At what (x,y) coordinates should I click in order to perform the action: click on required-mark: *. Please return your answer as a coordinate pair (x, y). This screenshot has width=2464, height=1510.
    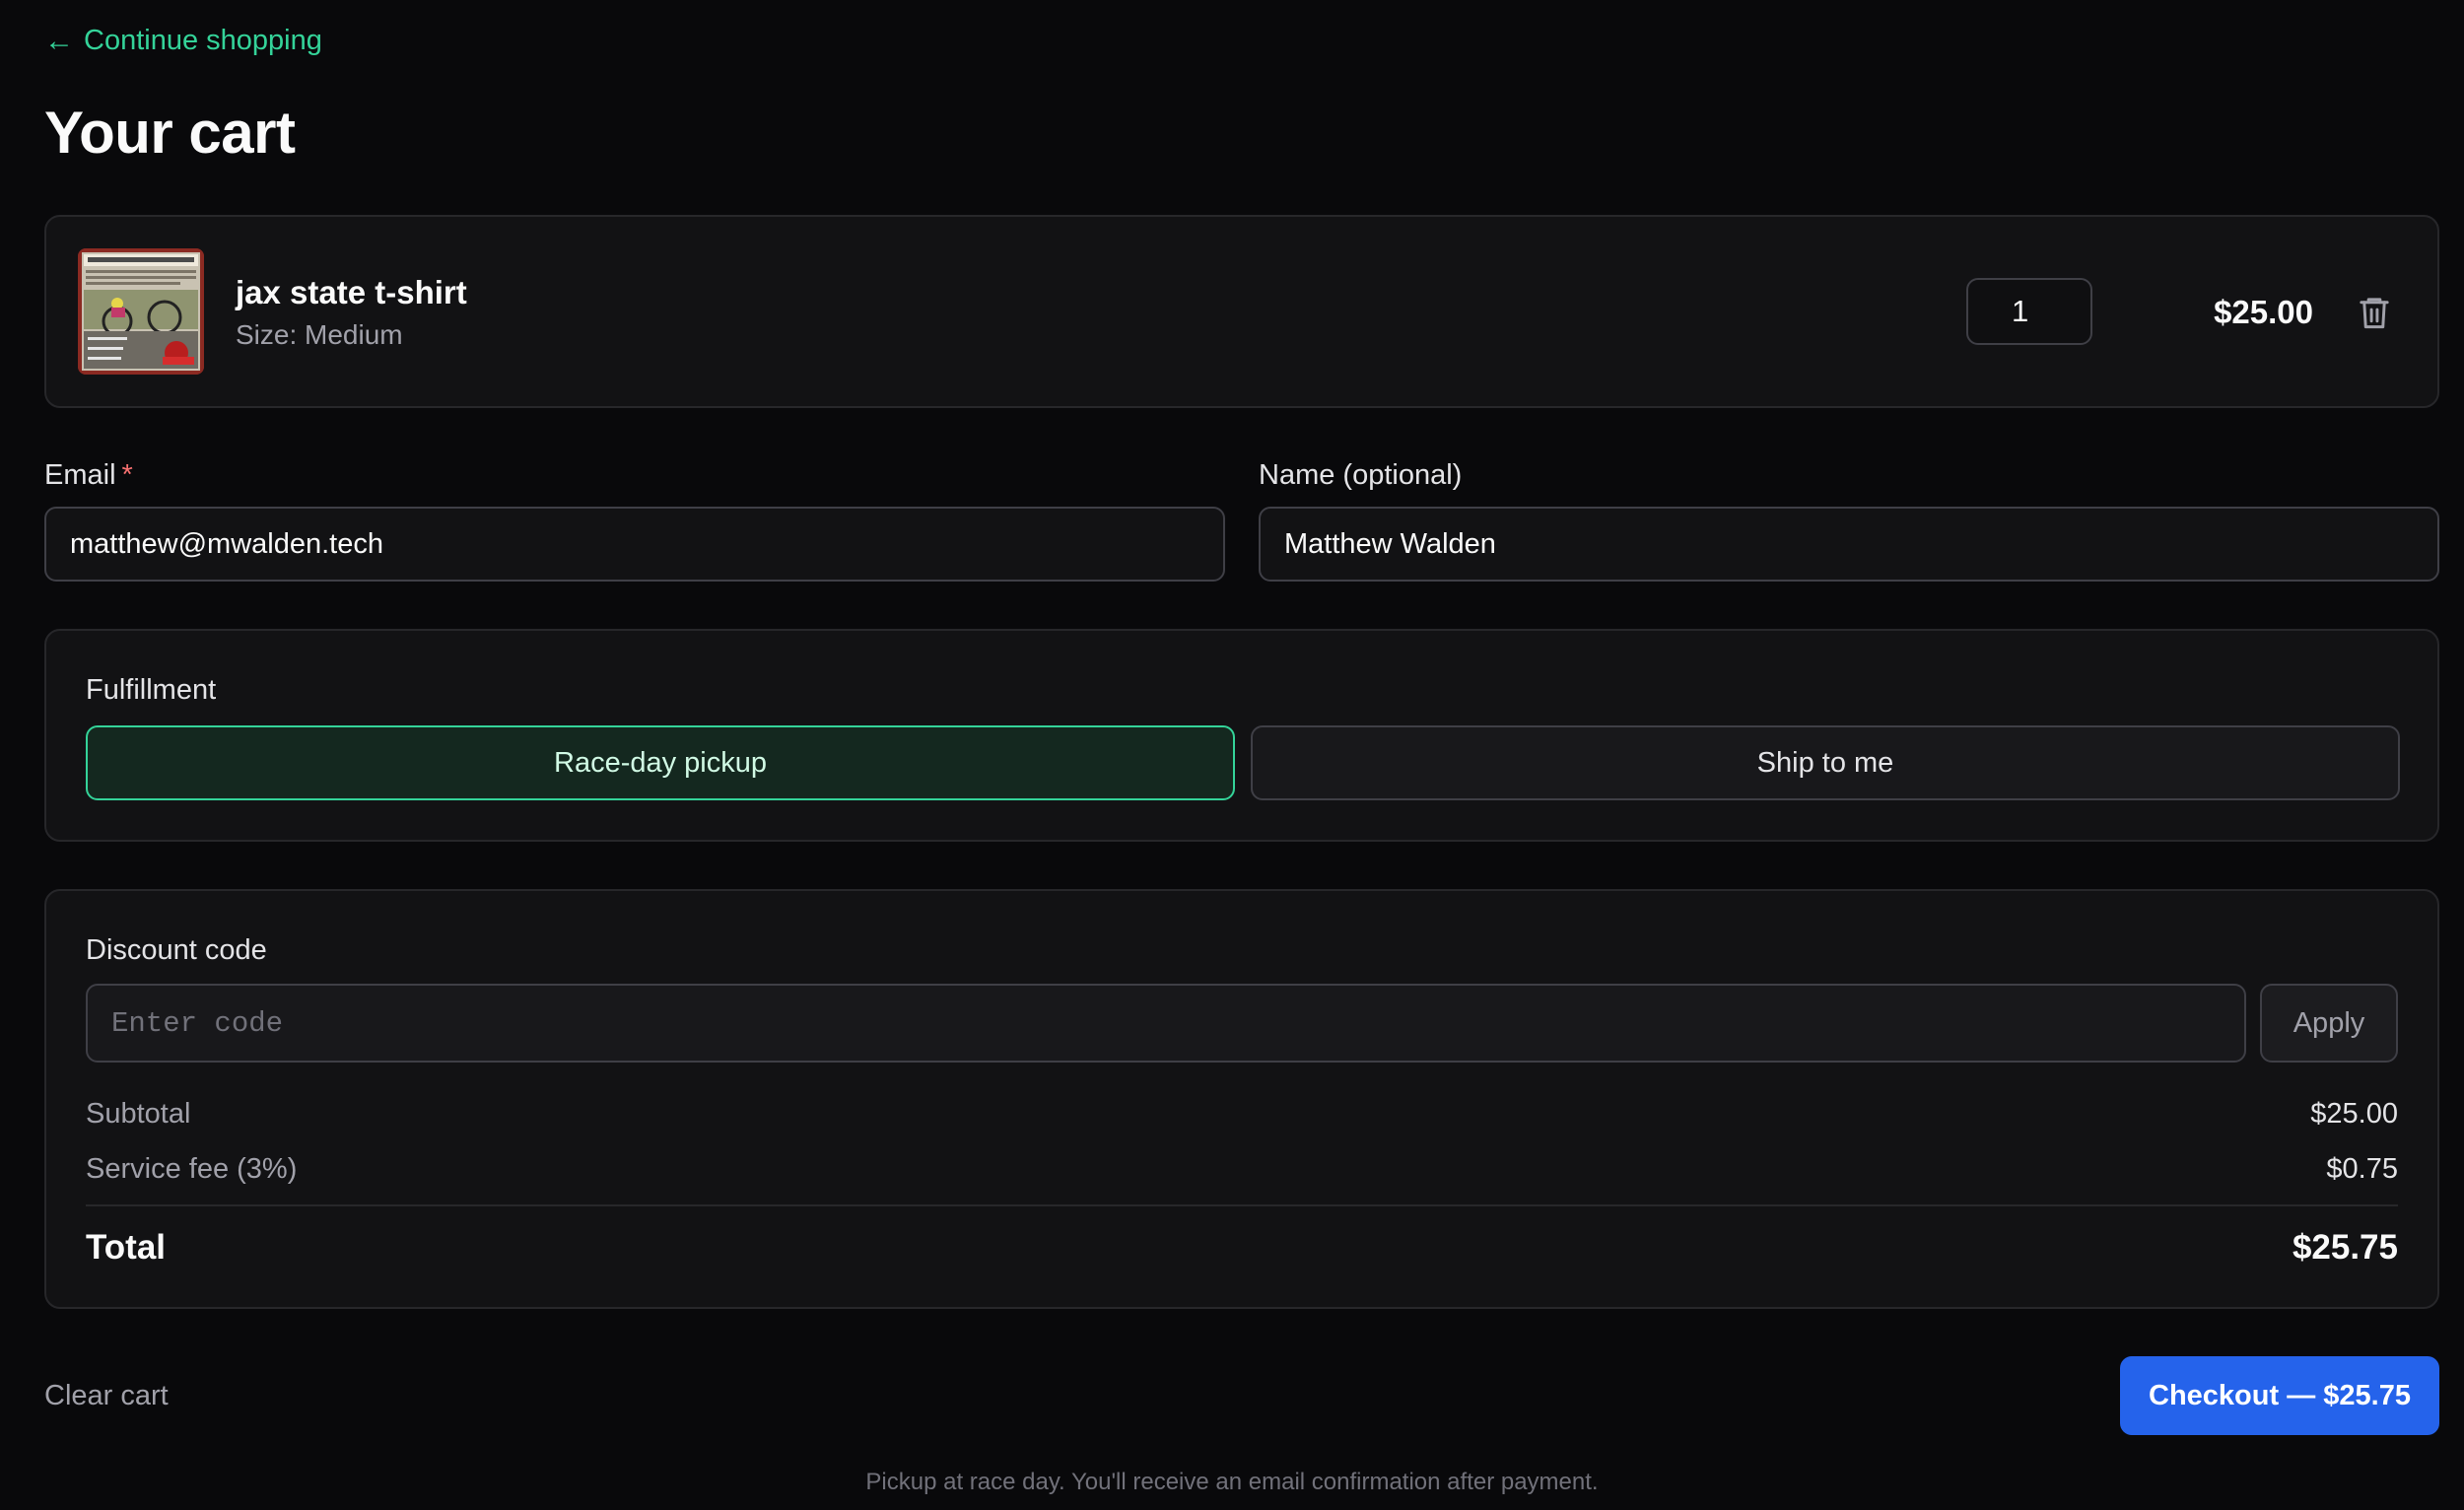
    Looking at the image, I should click on (127, 475).